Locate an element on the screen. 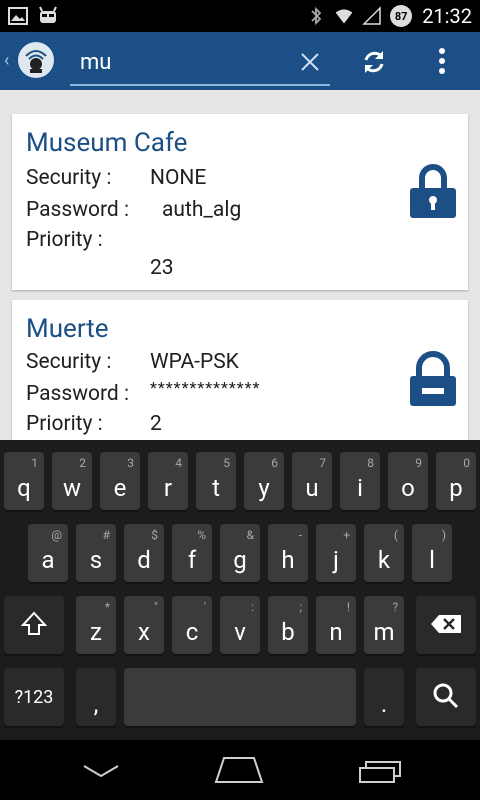  key-u: 7u is located at coordinates (312, 481).